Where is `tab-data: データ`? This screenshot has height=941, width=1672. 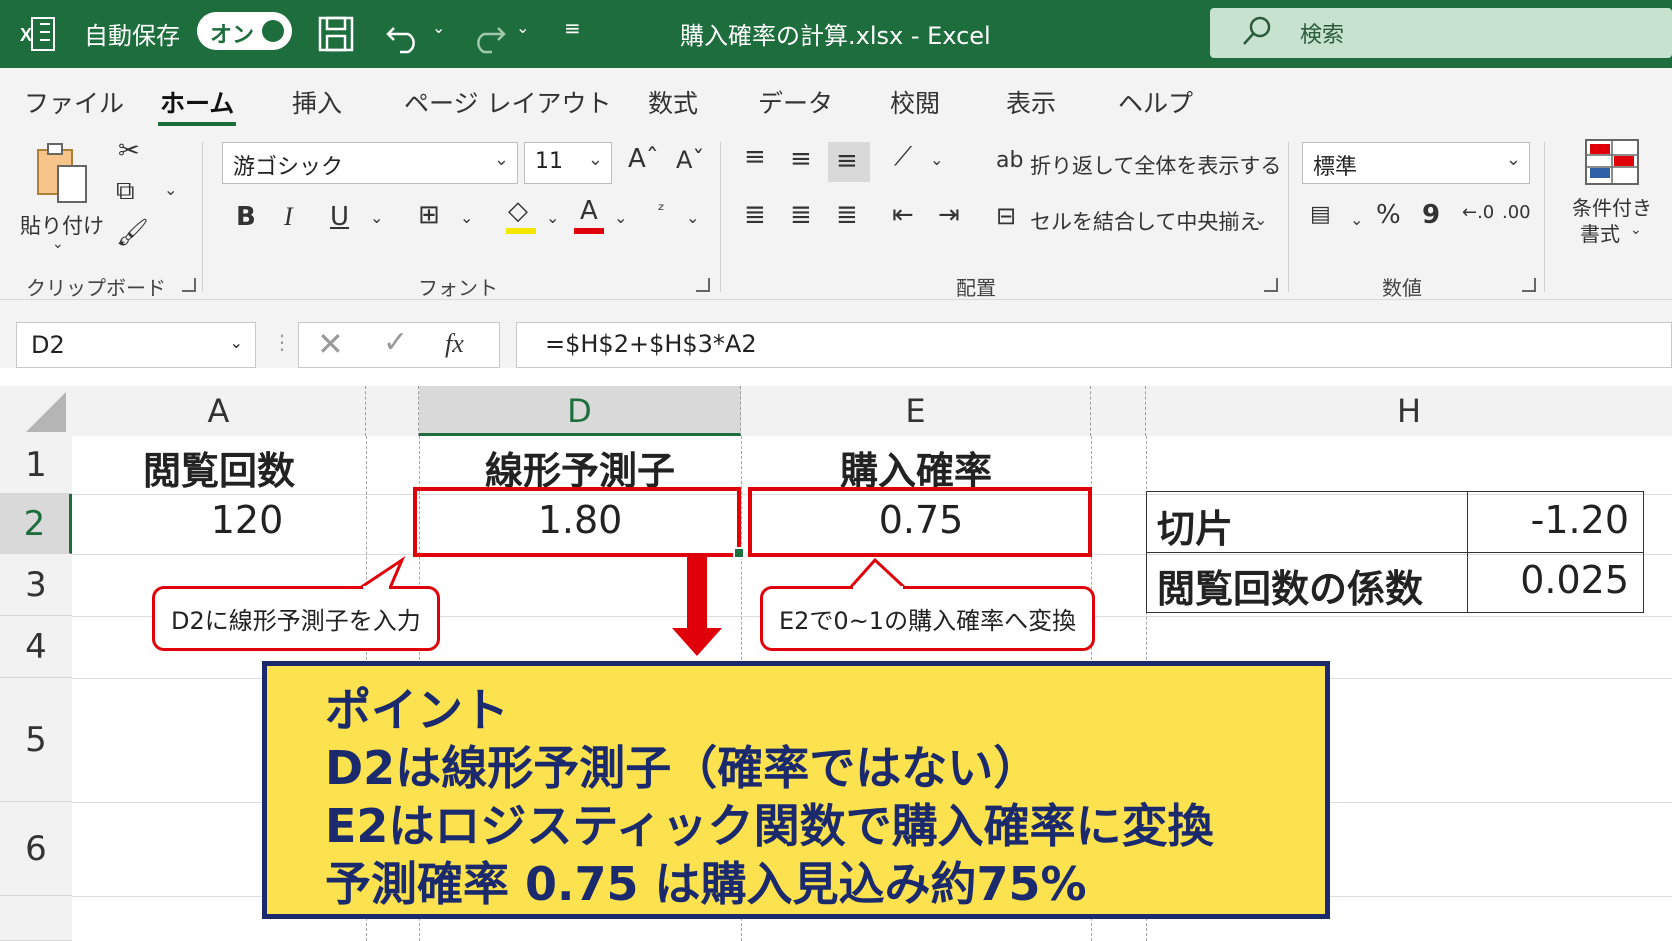 tab-data: データ is located at coordinates (795, 102).